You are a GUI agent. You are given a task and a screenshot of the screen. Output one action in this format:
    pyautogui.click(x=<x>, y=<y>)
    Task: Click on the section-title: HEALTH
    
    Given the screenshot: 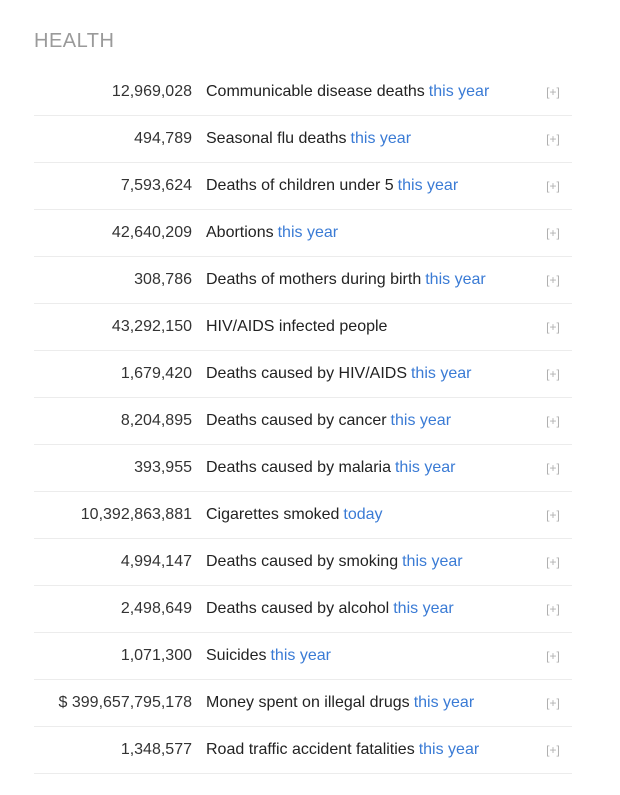 What is the action you would take?
    pyautogui.click(x=74, y=41)
    